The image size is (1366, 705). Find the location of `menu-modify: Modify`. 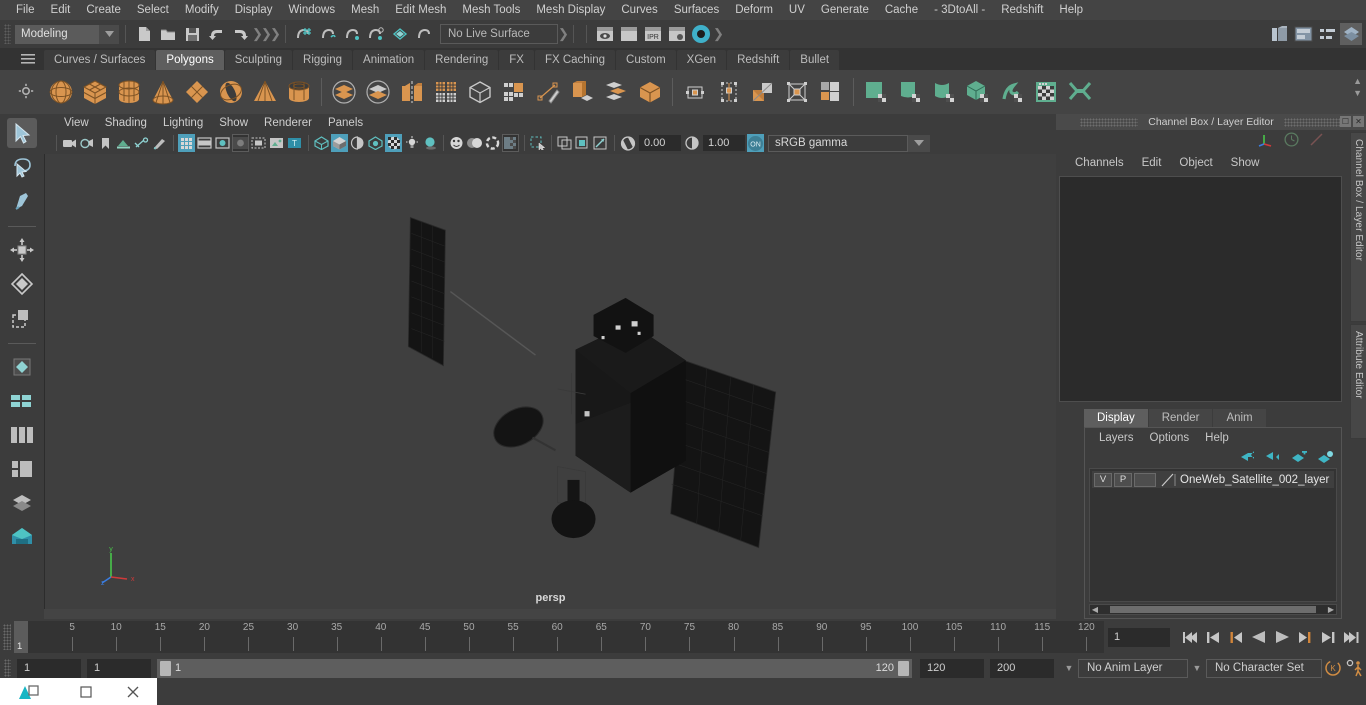

menu-modify: Modify is located at coordinates (202, 10).